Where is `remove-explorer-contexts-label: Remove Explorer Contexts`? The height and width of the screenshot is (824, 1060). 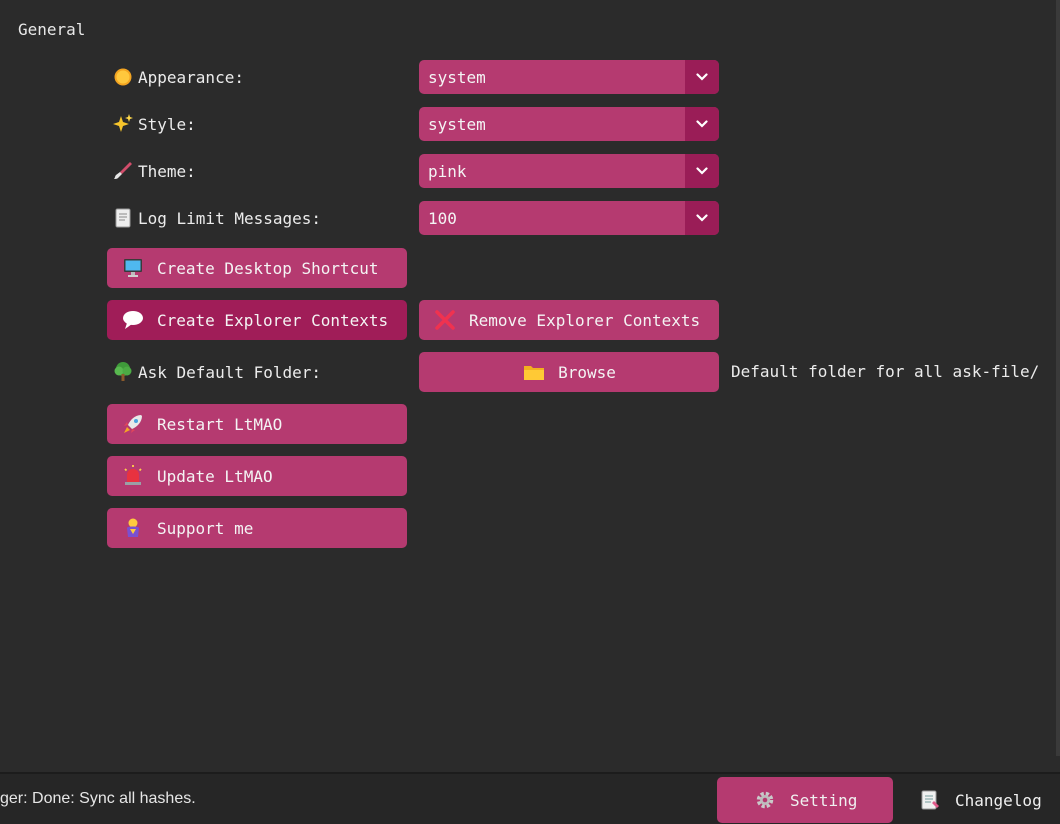 remove-explorer-contexts-label: Remove Explorer Contexts is located at coordinates (585, 320).